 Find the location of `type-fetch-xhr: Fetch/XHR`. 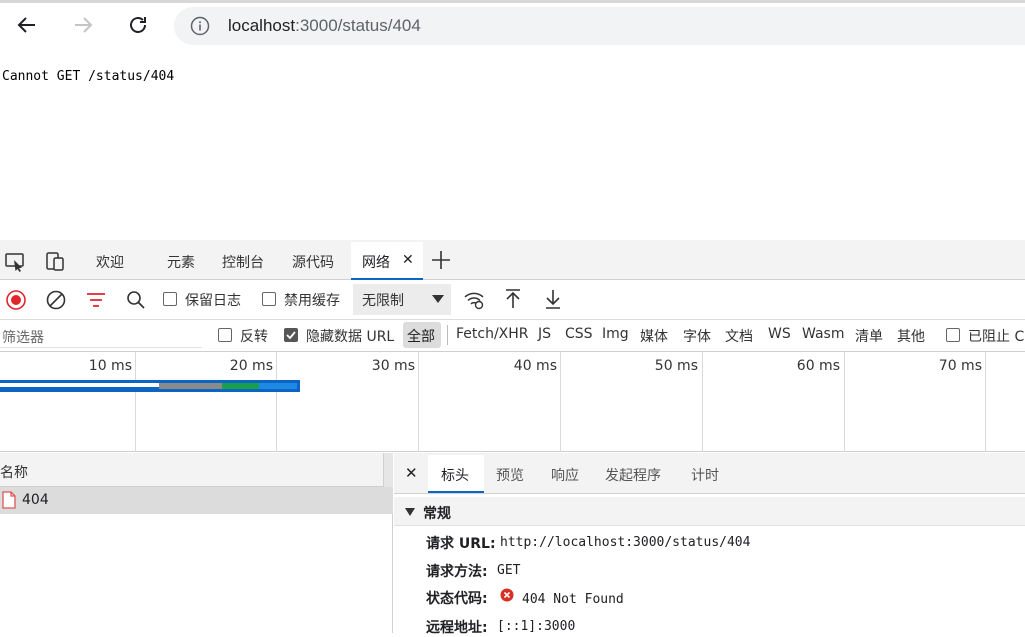

type-fetch-xhr: Fetch/XHR is located at coordinates (492, 334).